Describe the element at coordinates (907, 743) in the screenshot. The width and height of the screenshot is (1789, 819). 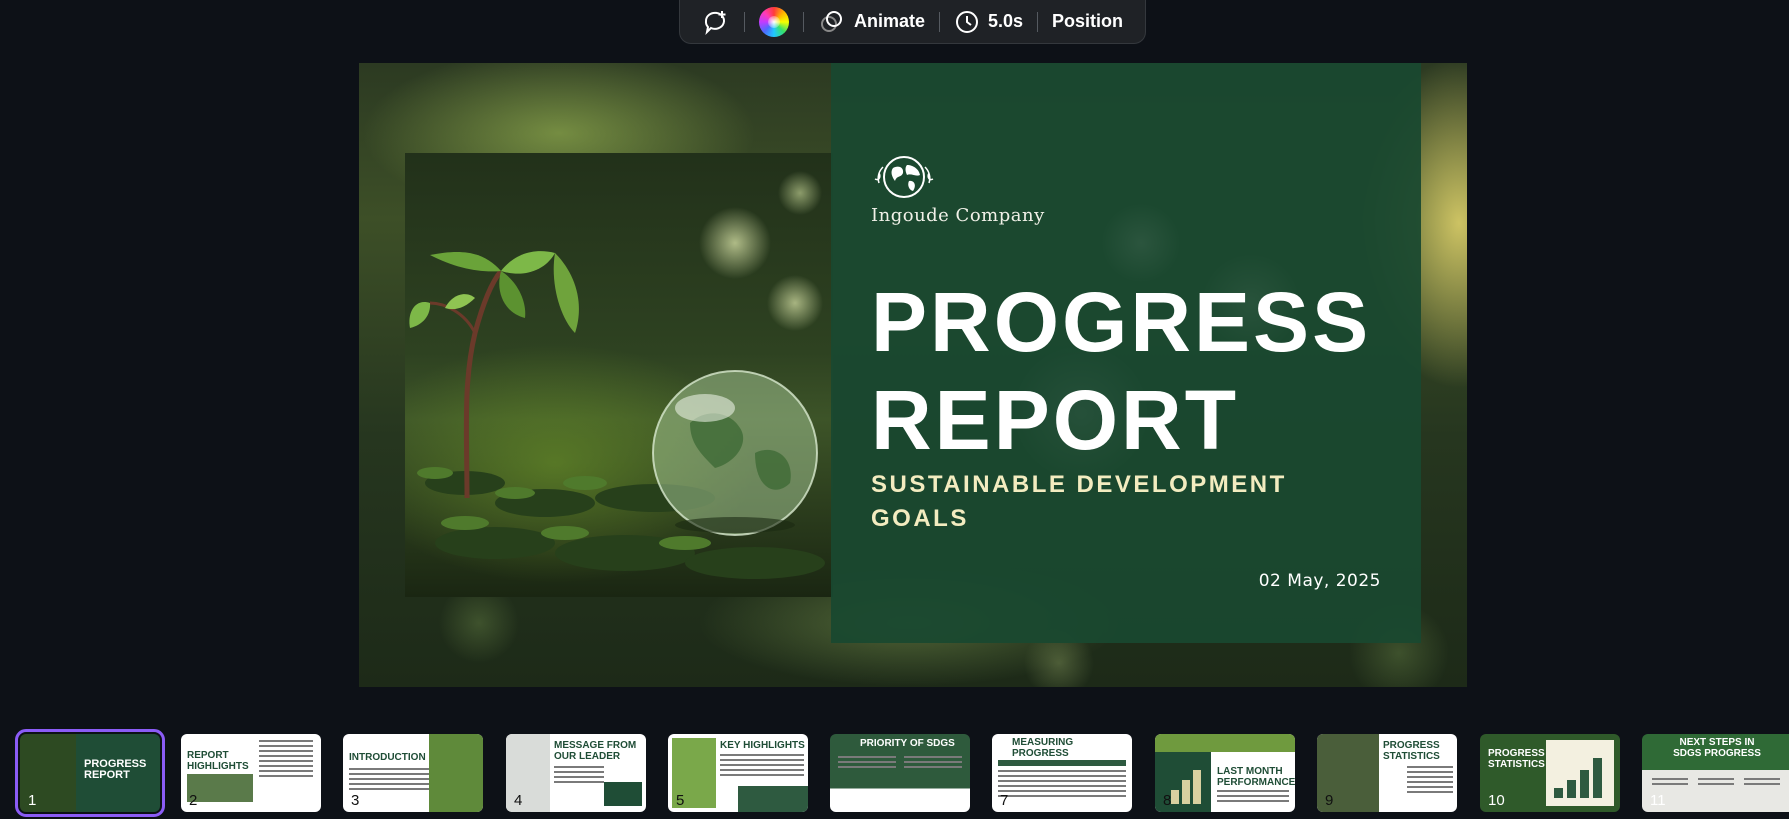
I see `thumbnail-title: PRIORITY OF SDGS` at that location.